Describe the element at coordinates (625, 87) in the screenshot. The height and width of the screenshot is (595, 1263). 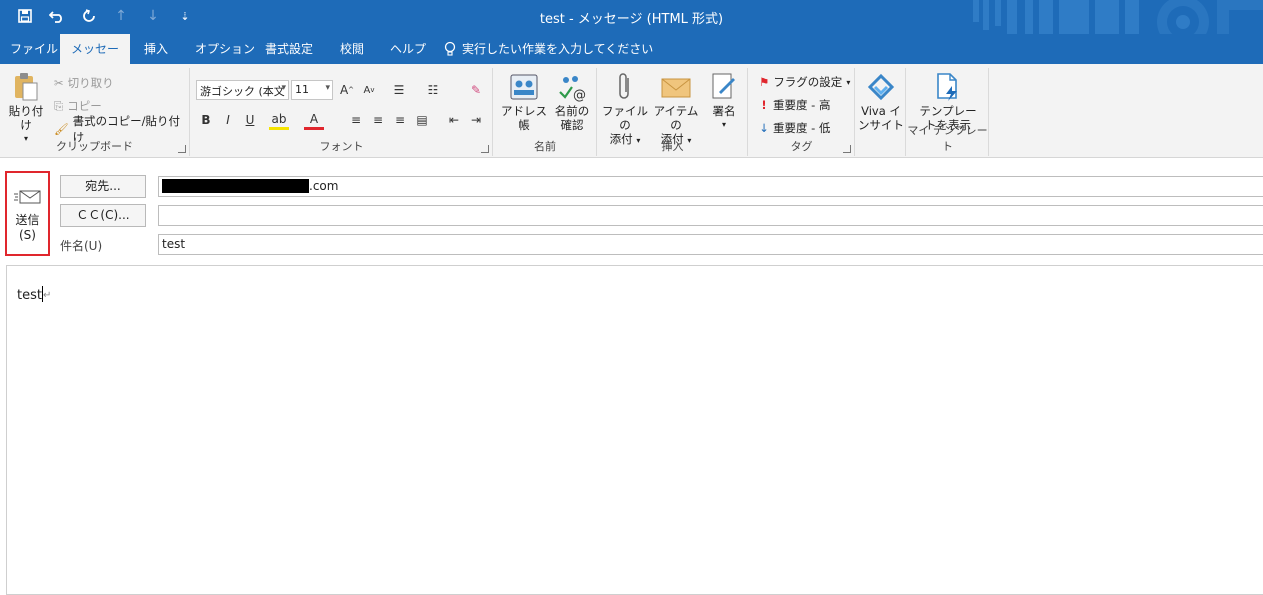
I see `paperclip-icon` at that location.